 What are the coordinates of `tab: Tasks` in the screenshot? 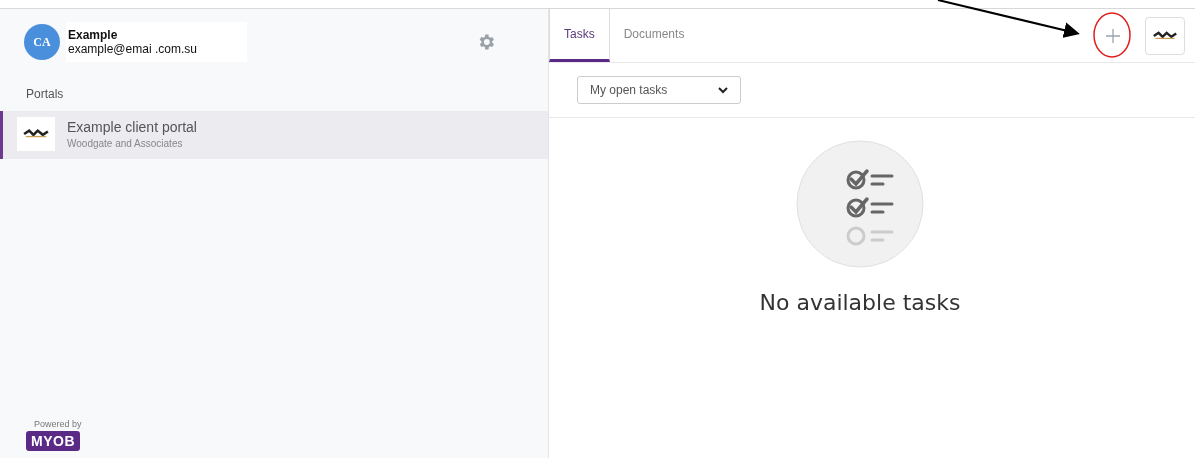 It's located at (579, 35).